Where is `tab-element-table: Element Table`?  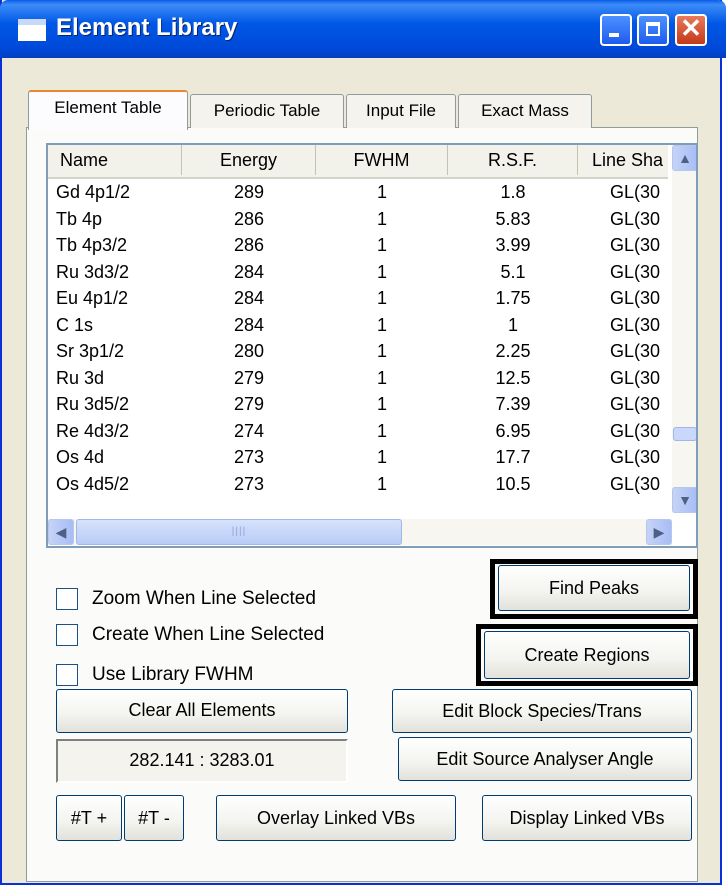 tab-element-table: Element Table is located at coordinates (108, 110).